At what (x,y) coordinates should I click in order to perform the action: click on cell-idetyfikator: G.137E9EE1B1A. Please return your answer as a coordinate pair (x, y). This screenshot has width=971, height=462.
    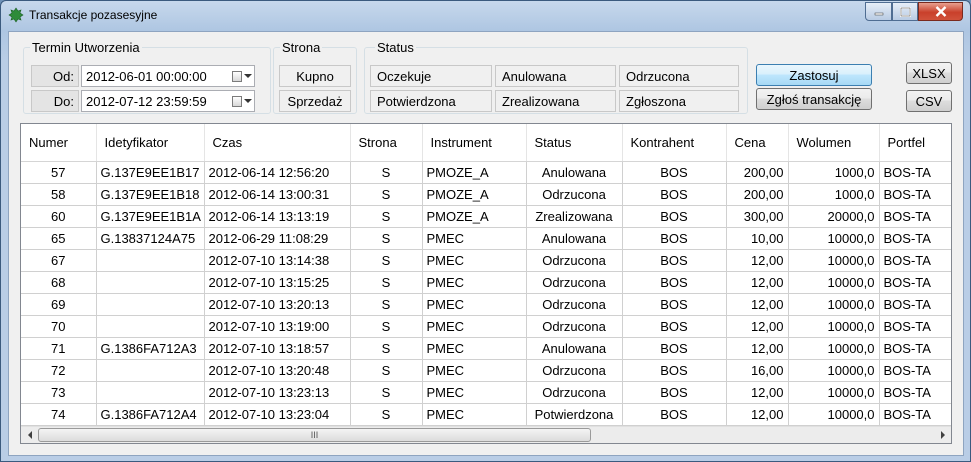
    Looking at the image, I should click on (150, 216).